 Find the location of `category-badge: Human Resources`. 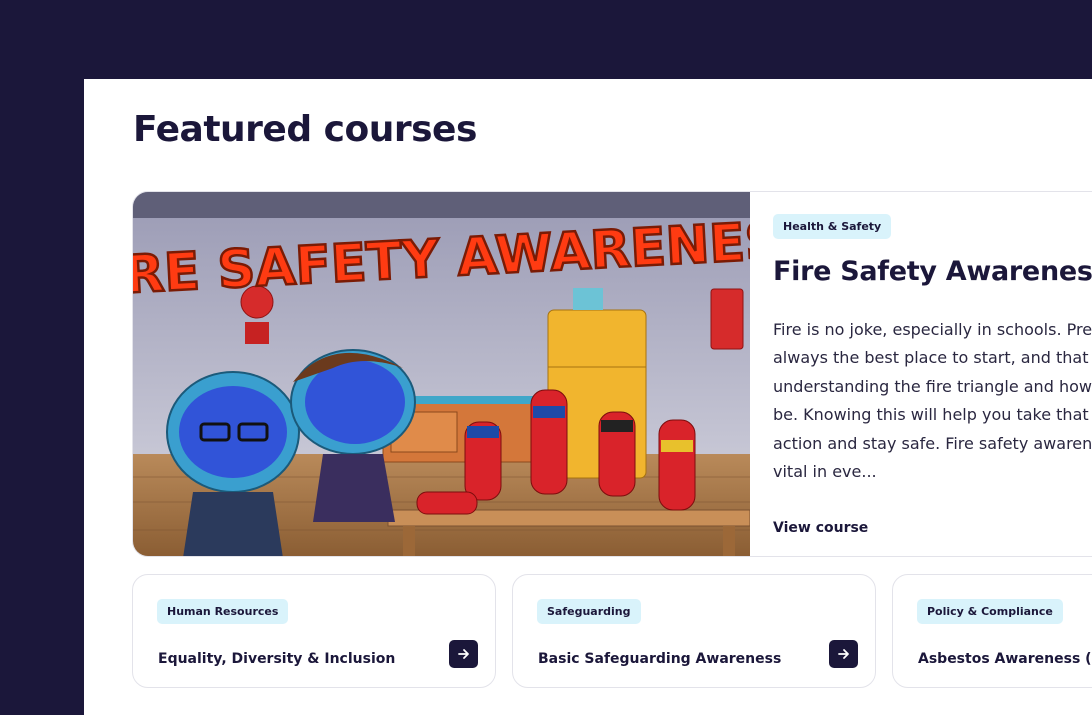

category-badge: Human Resources is located at coordinates (223, 611).